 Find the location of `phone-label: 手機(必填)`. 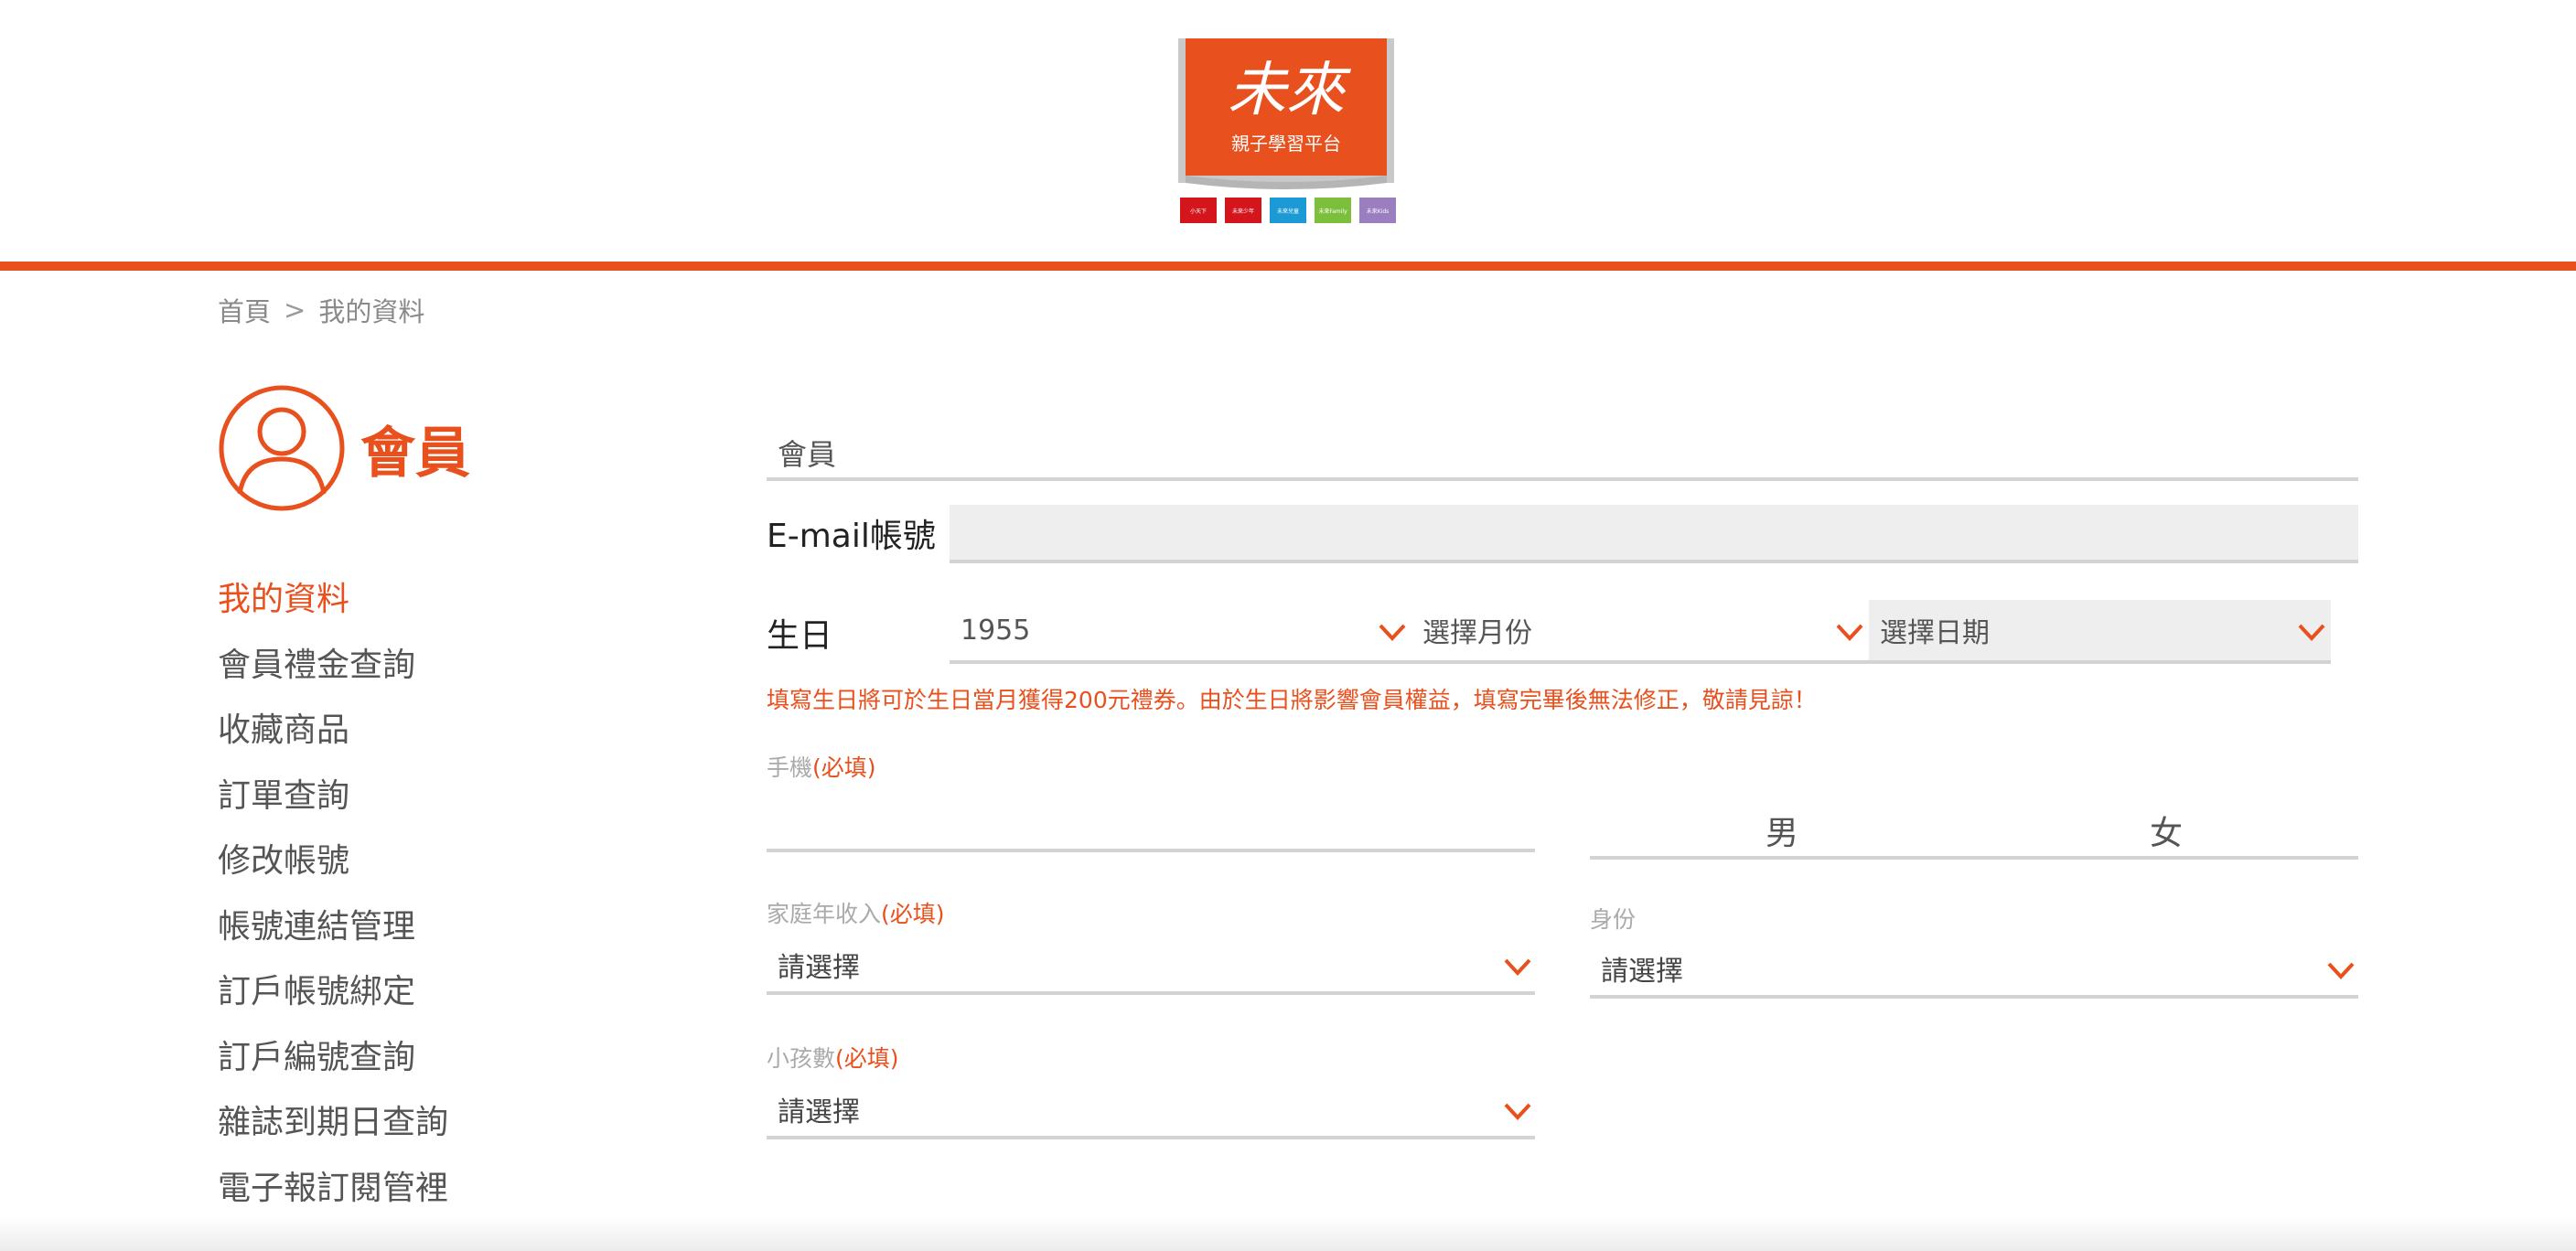

phone-label: 手機(必填) is located at coordinates (822, 767).